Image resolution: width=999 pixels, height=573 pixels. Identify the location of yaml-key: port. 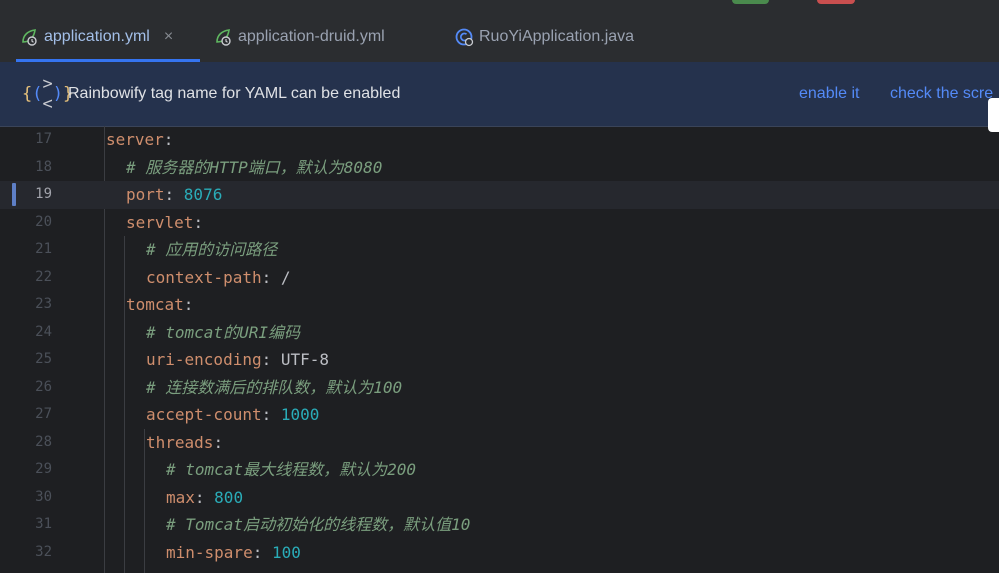
(145, 194).